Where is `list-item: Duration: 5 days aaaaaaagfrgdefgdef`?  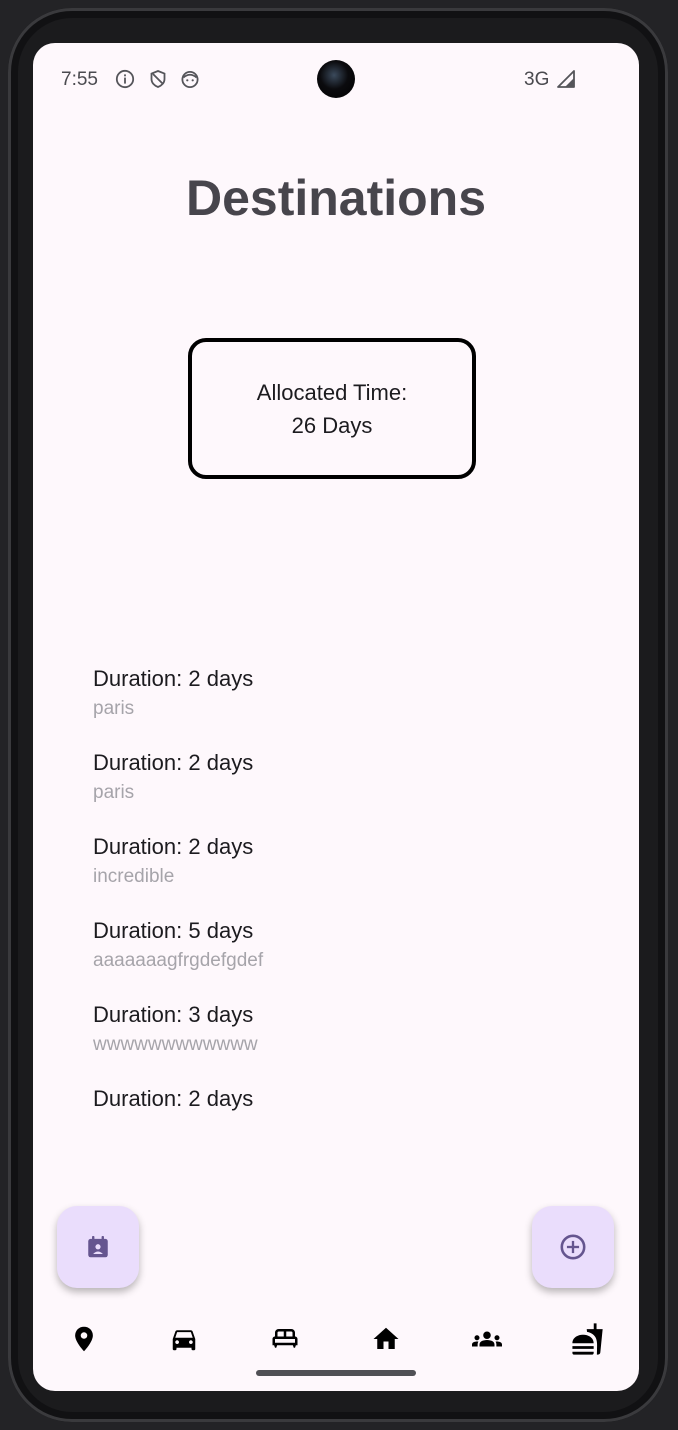 list-item: Duration: 5 days aaaaaaagfrgdefgdef is located at coordinates (353, 957).